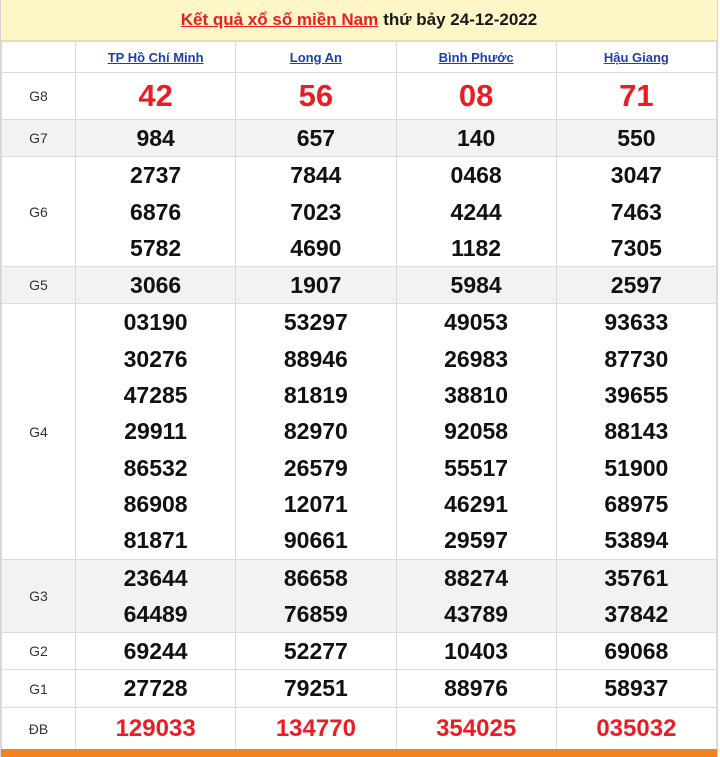 This screenshot has width=720, height=757. Describe the element at coordinates (155, 467) in the screenshot. I see `winning-number: 86532` at that location.